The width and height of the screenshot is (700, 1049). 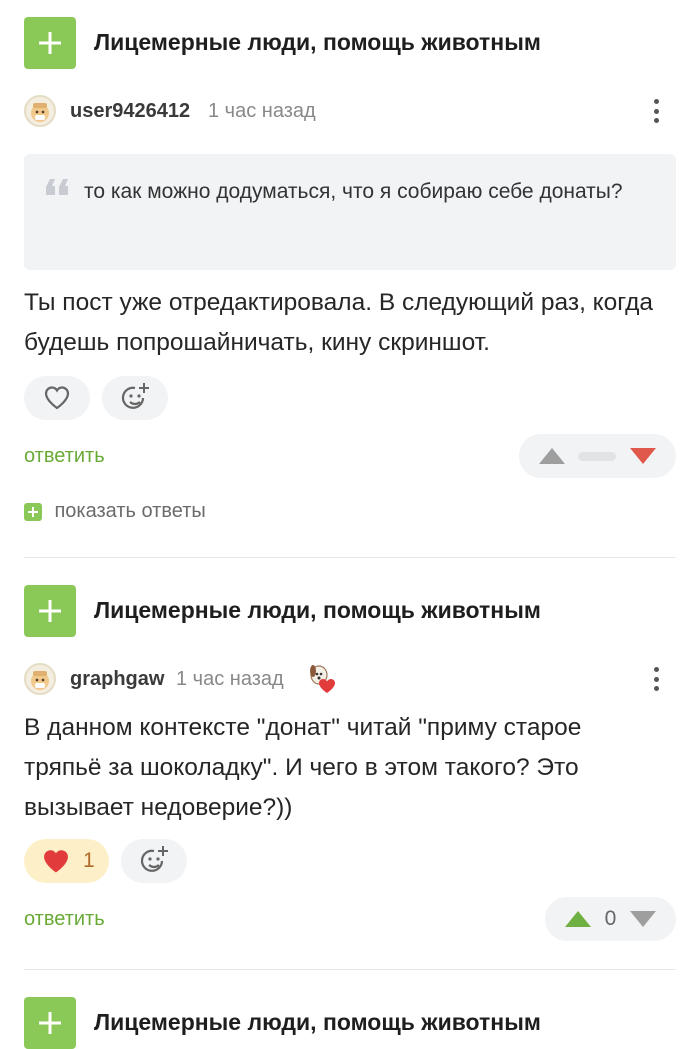 I want to click on like-button: 1, so click(x=66, y=861).